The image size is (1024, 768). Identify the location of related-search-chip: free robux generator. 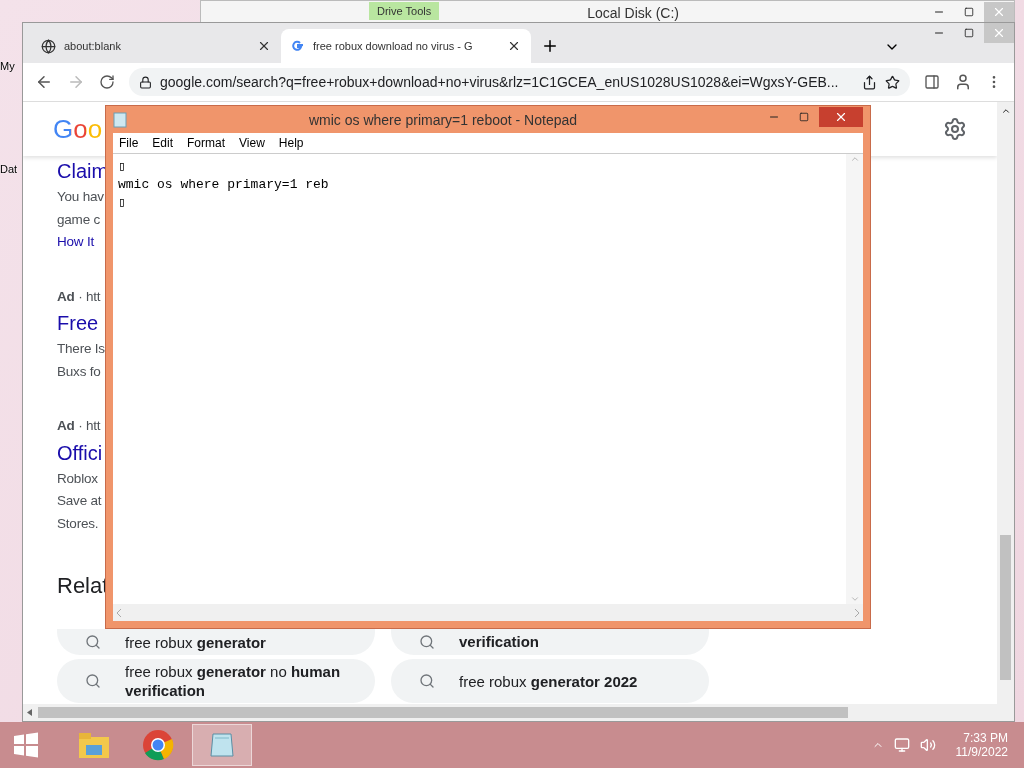
(216, 642).